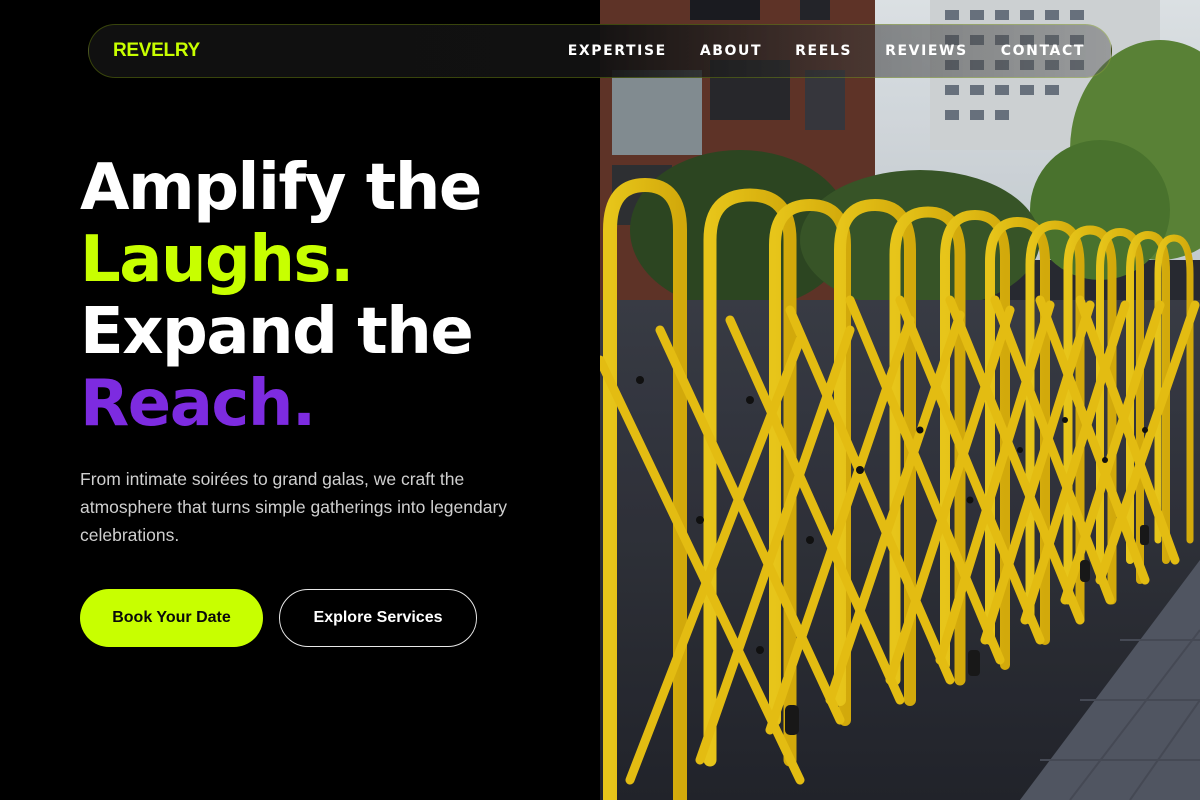 This screenshot has width=1200, height=800. What do you see at coordinates (926, 51) in the screenshot?
I see `nav-link-reviews: REVIEWS` at bounding box center [926, 51].